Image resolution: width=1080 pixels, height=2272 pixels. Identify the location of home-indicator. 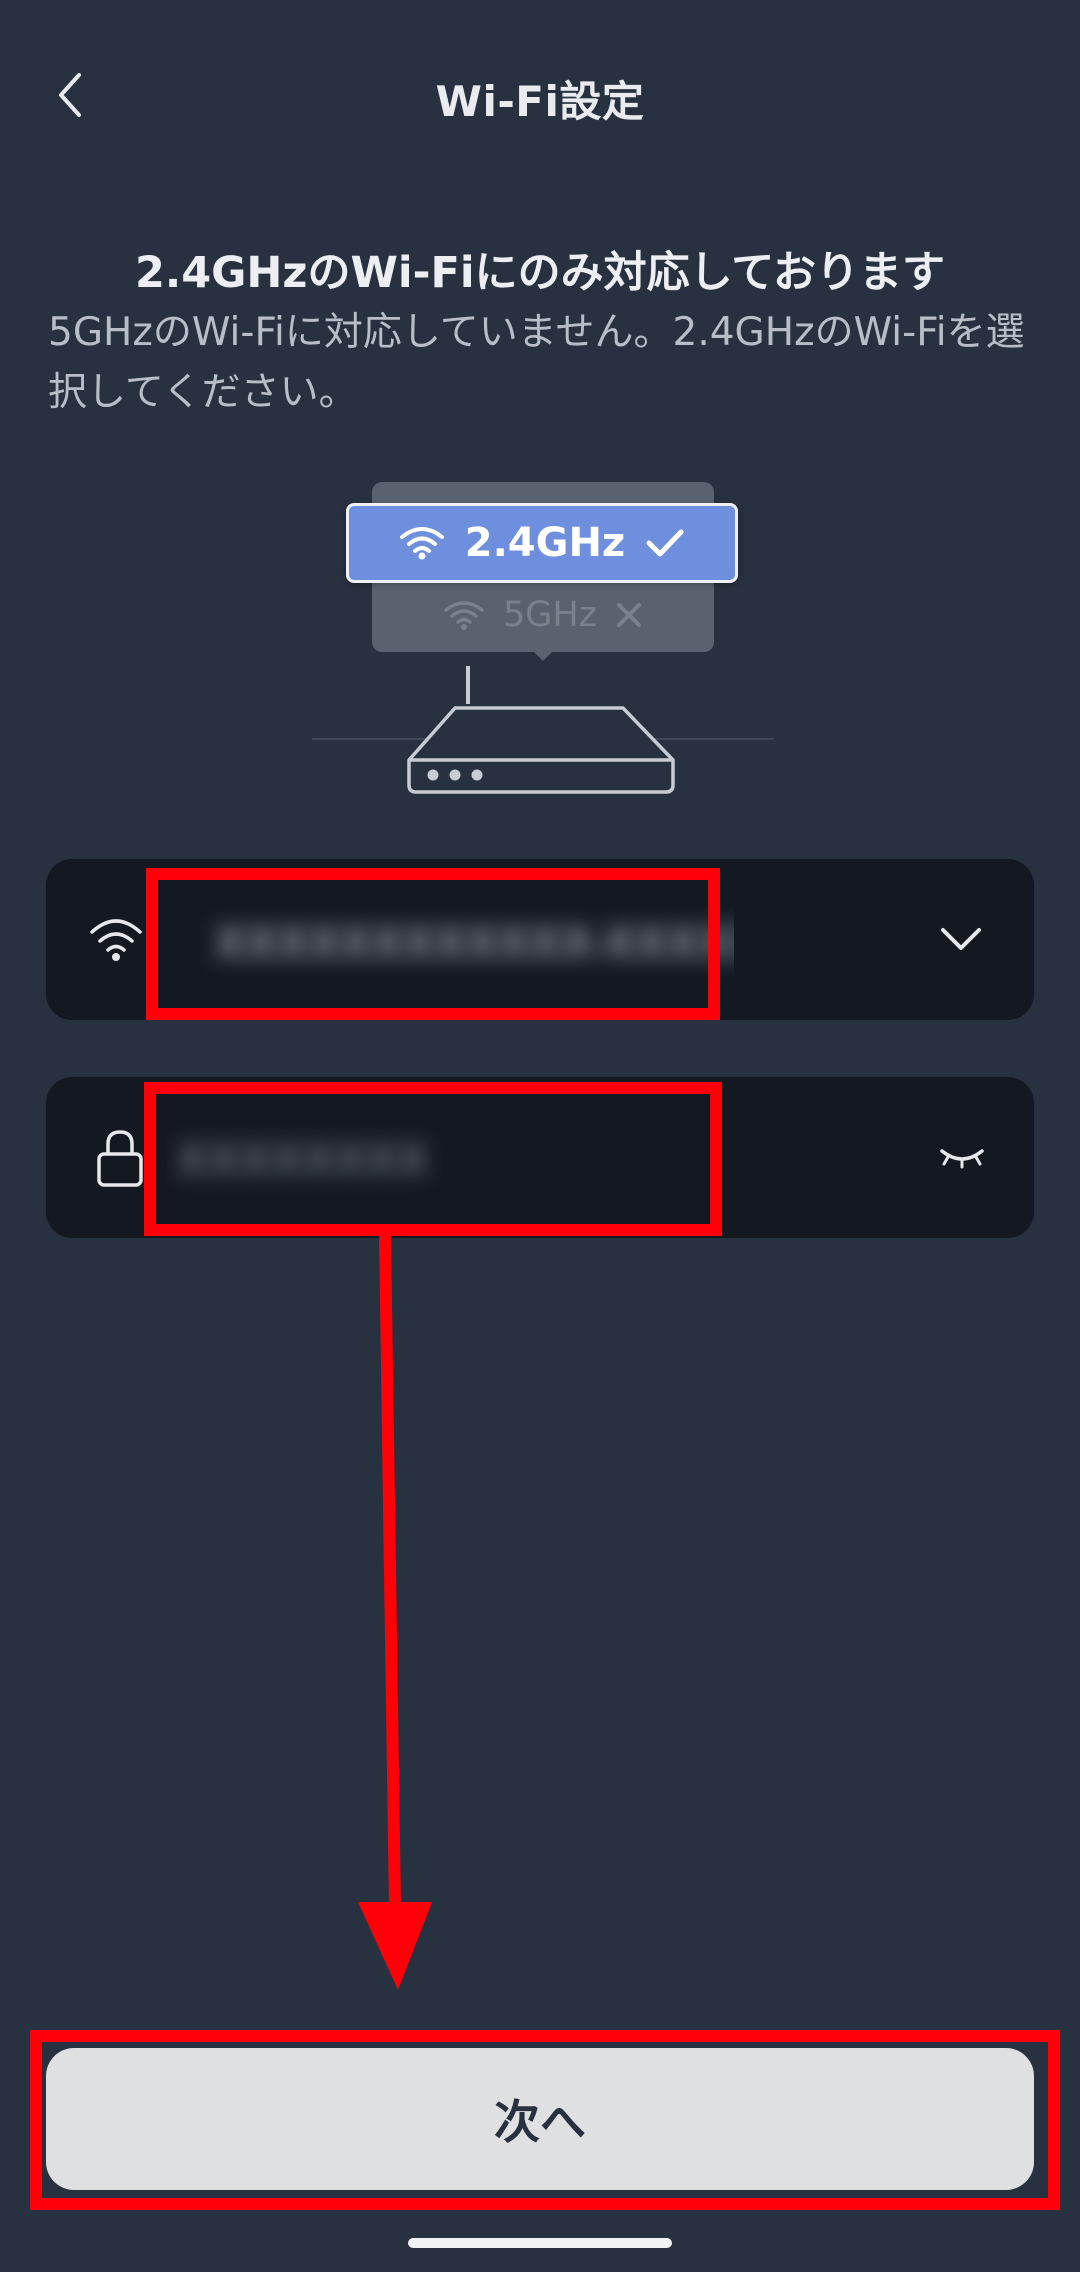
(540, 2243).